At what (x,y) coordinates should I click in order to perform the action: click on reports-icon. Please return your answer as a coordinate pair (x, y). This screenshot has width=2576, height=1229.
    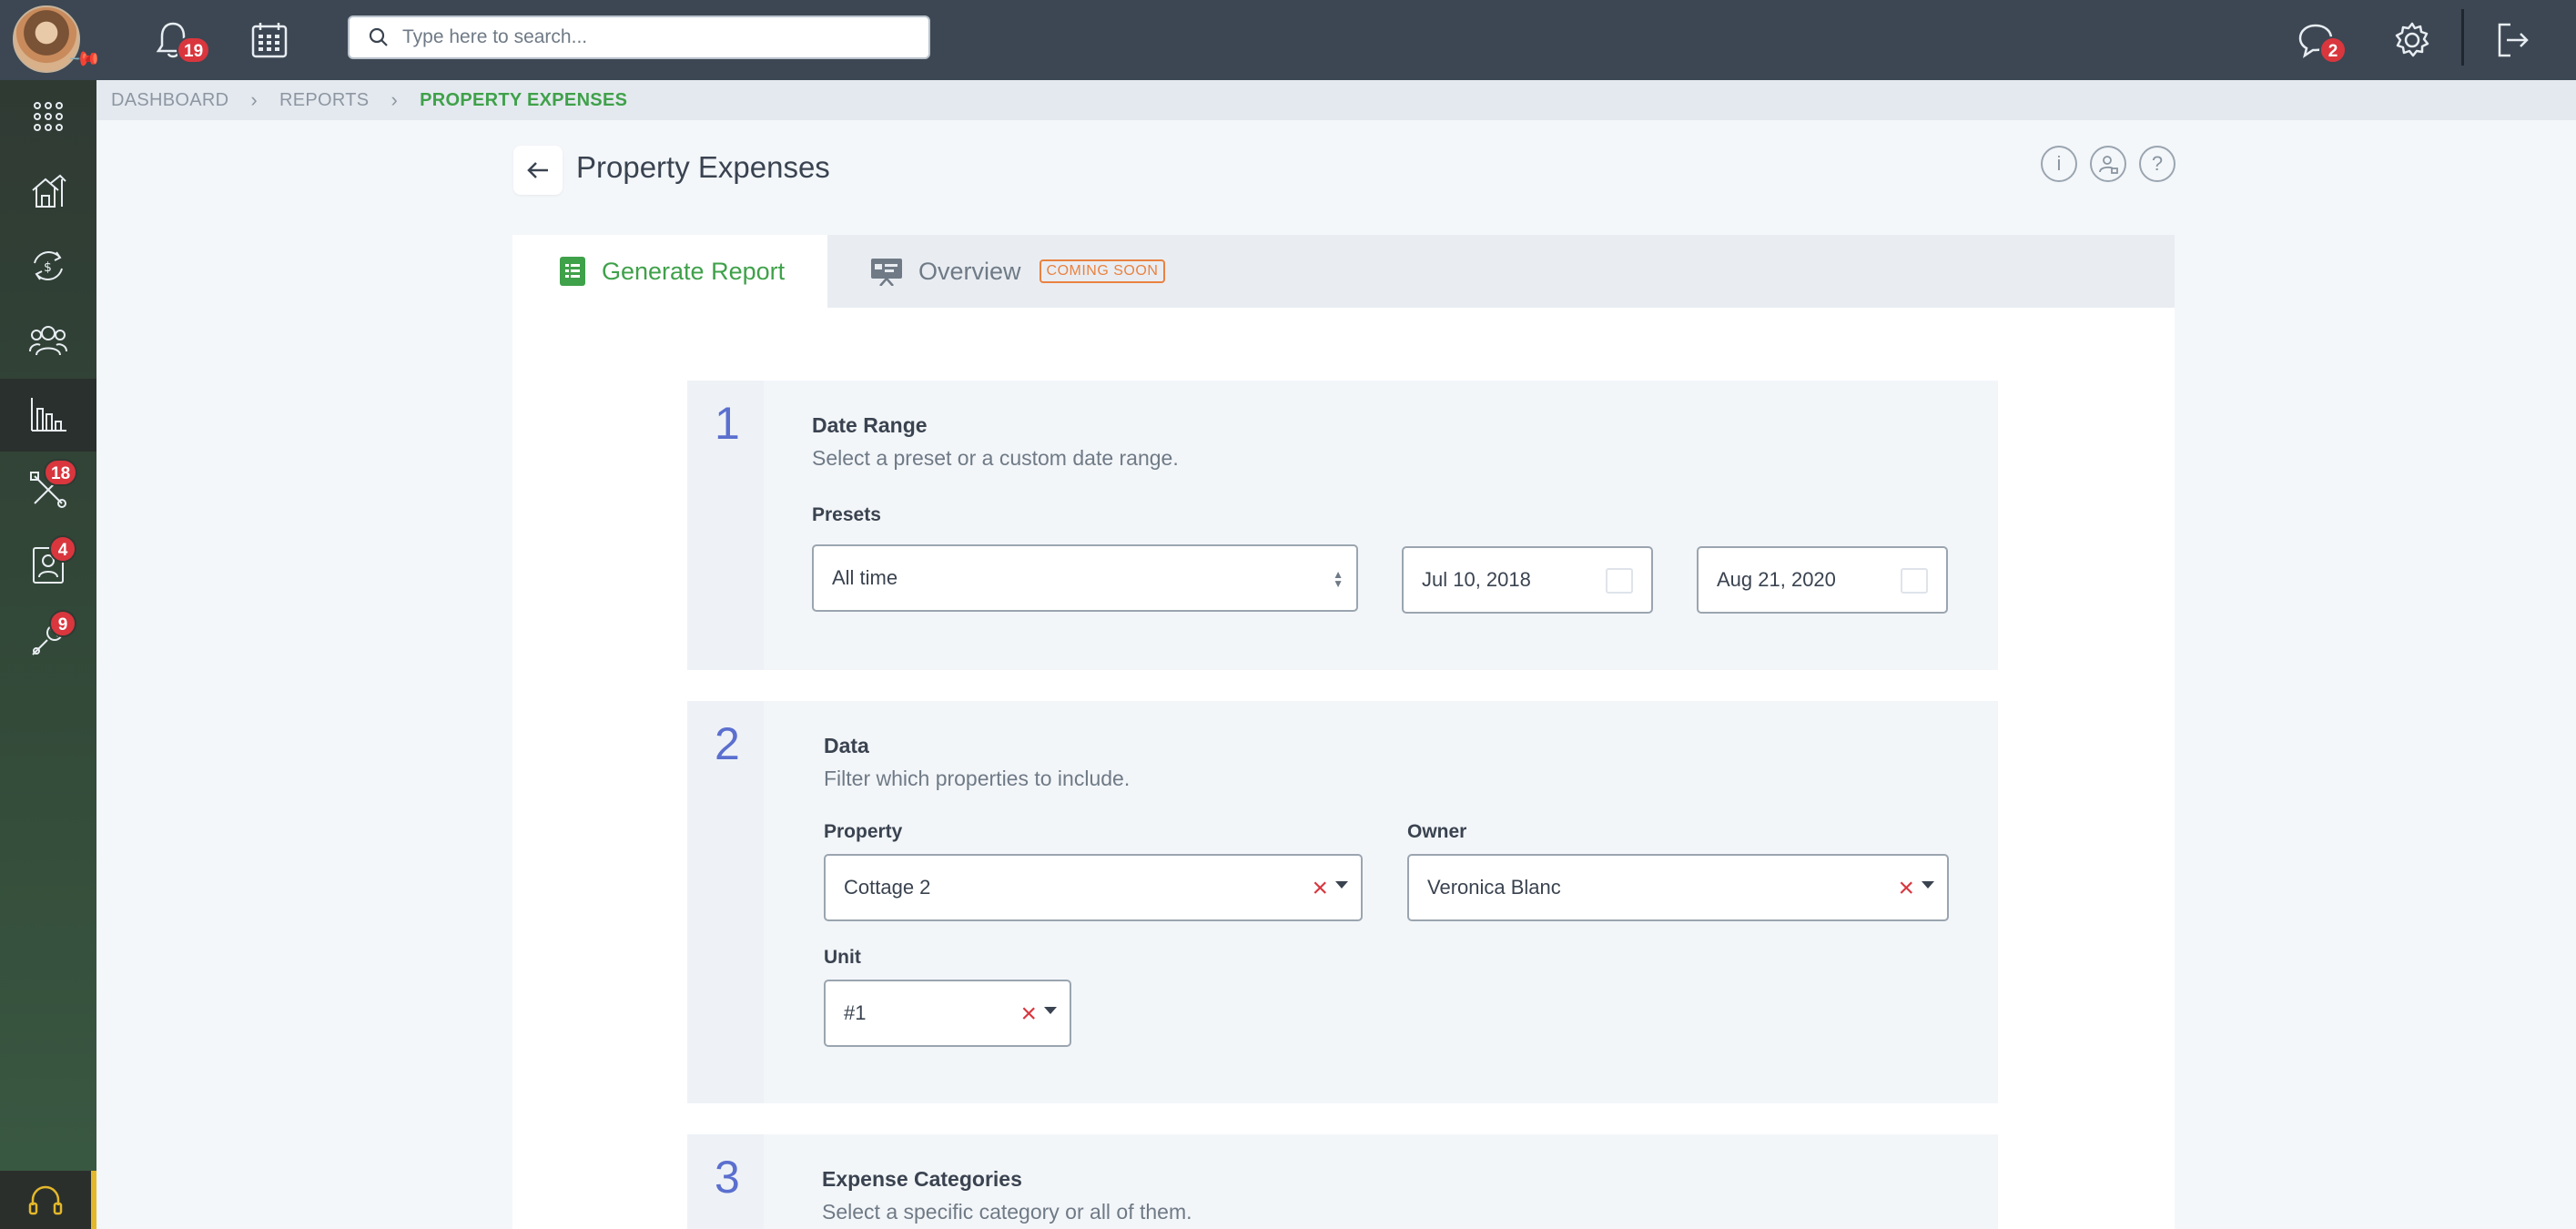
    Looking at the image, I should click on (48, 415).